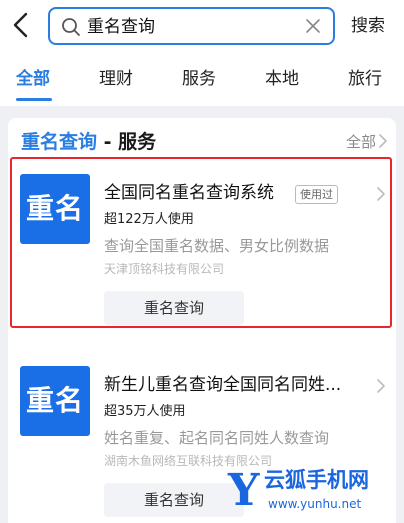  I want to click on search-button: 搜索, so click(368, 26).